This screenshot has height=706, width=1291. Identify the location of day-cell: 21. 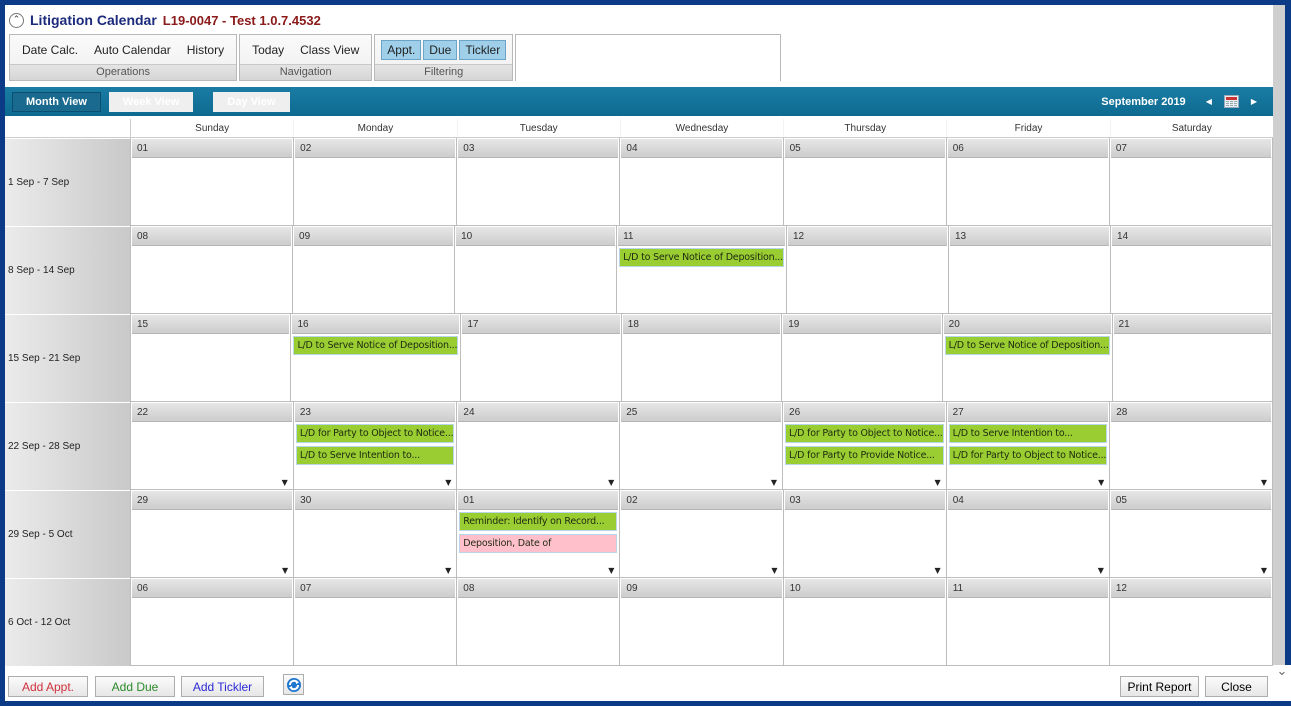
(1192, 358).